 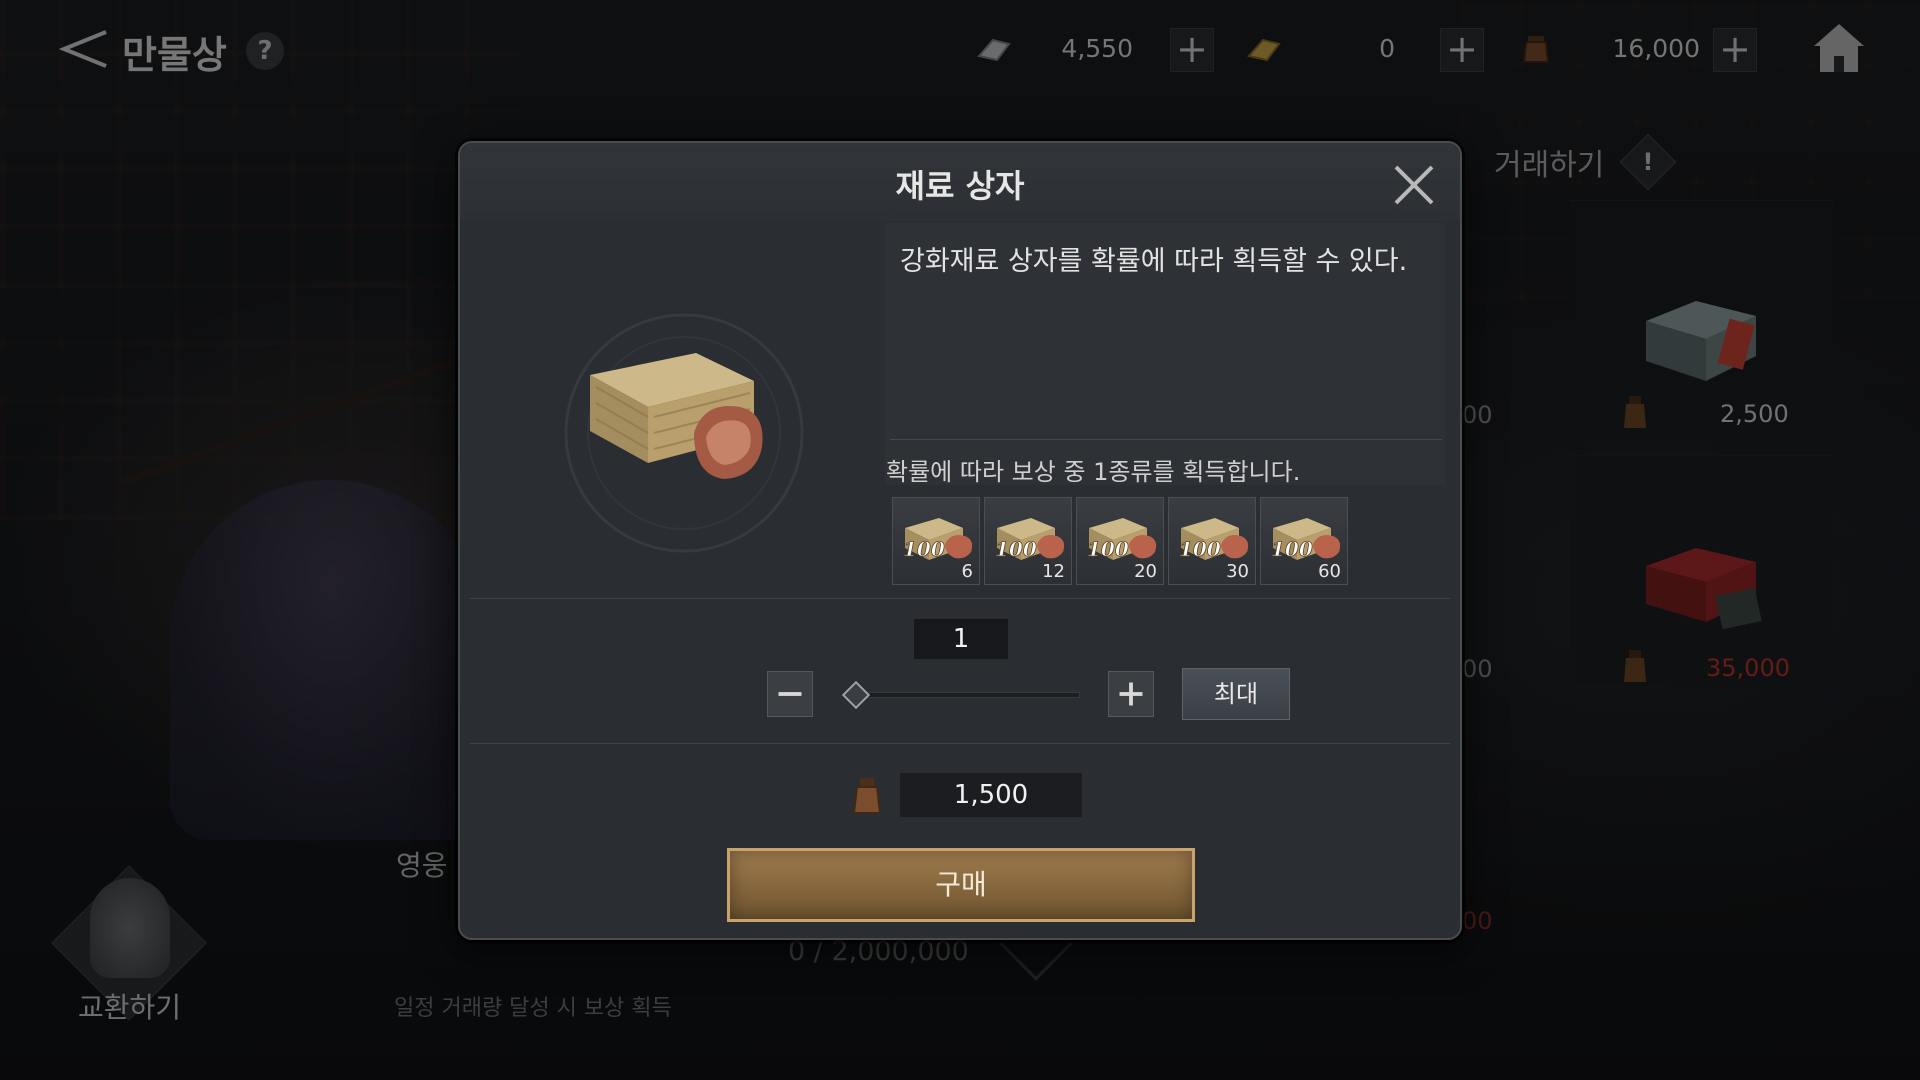 What do you see at coordinates (966, 695) in the screenshot?
I see `quantity-slider-track` at bounding box center [966, 695].